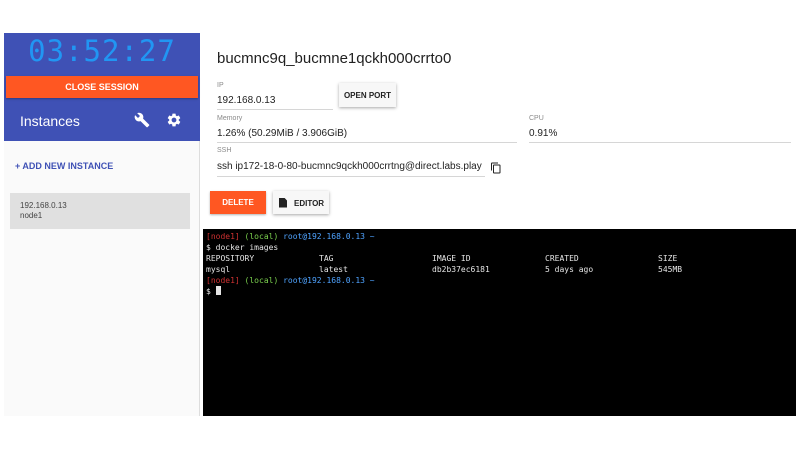 The height and width of the screenshot is (450, 800). Describe the element at coordinates (261, 236) in the screenshot. I see `prompt-local: (local)` at that location.